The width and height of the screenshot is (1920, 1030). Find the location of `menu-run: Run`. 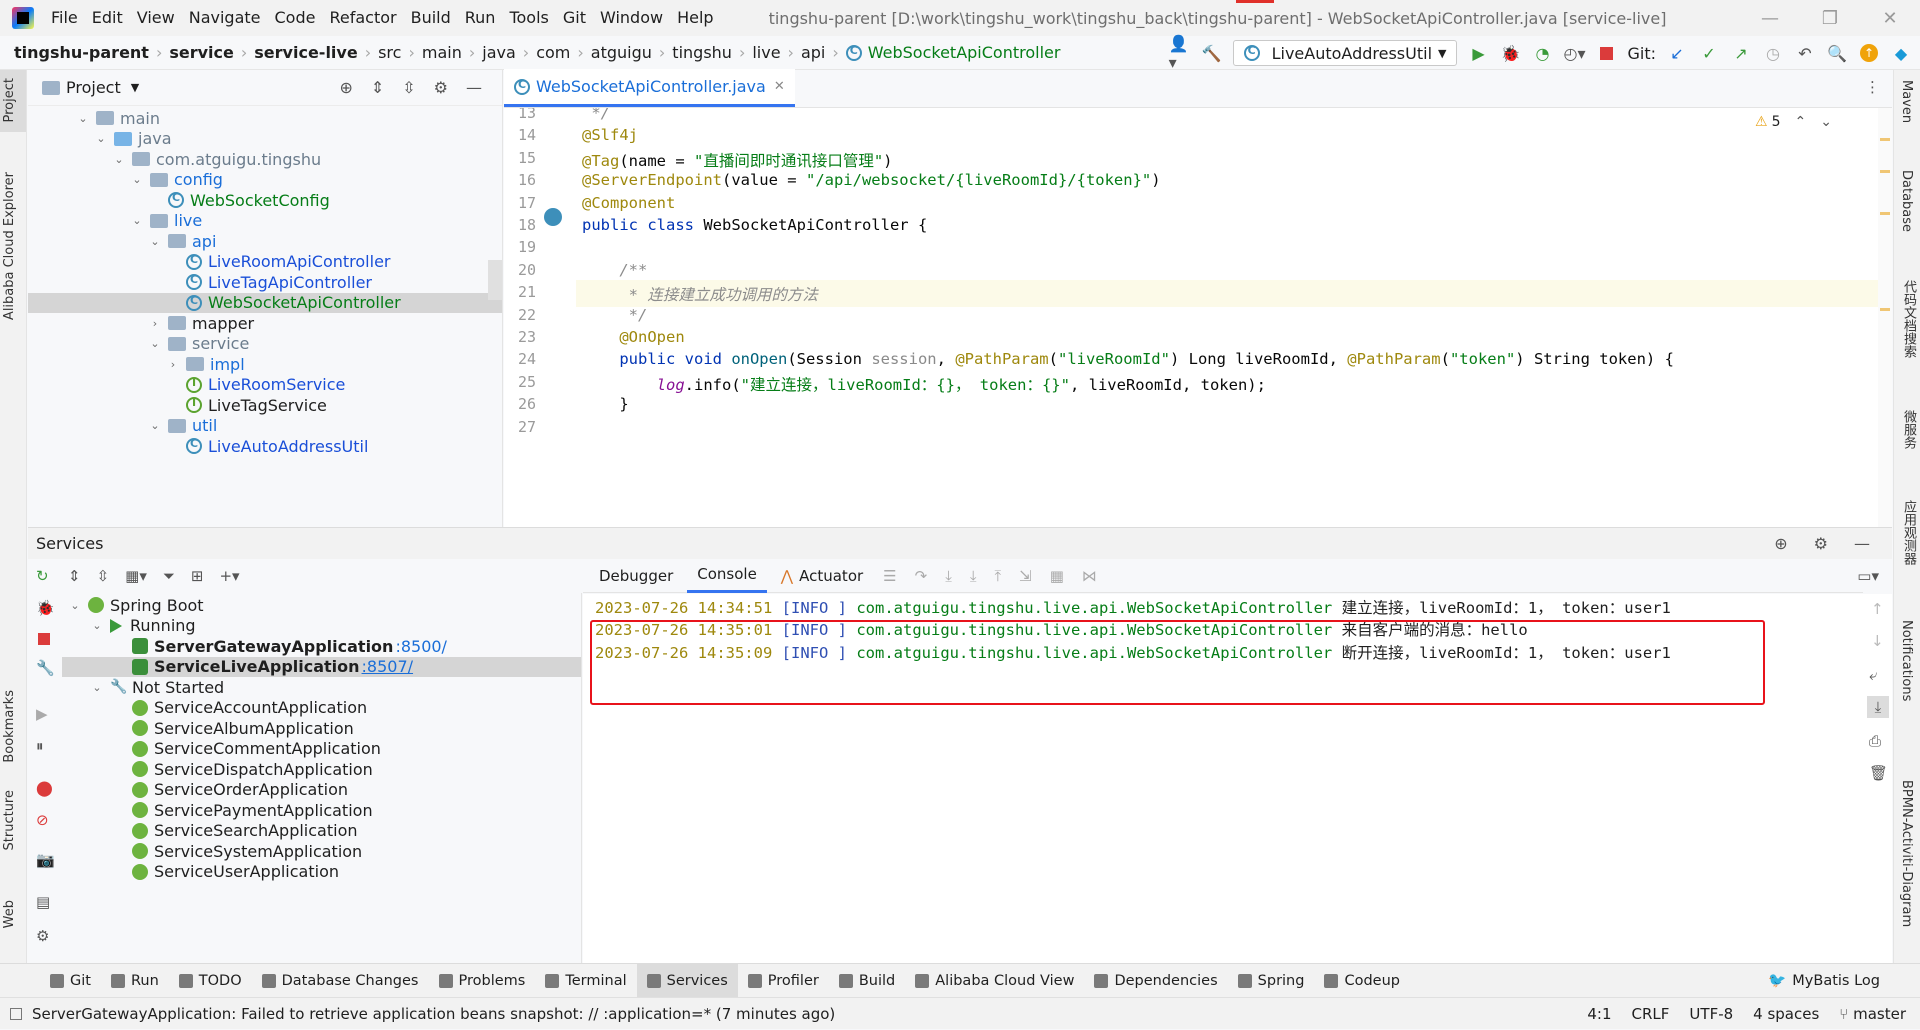

menu-run: Run is located at coordinates (480, 18).